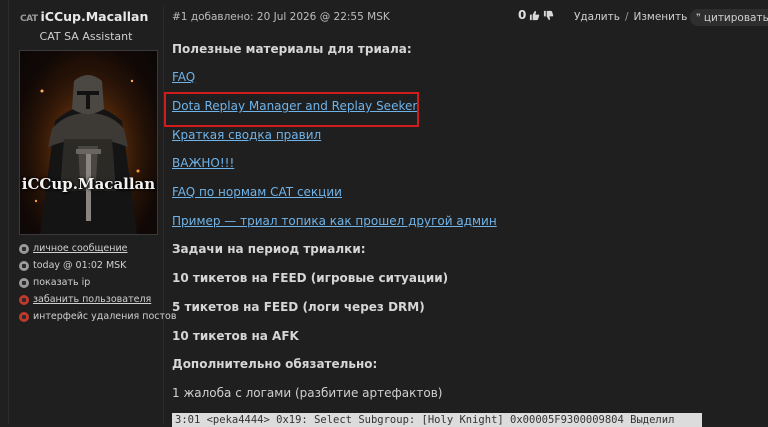 The width and height of the screenshot is (768, 427). I want to click on show-ip-label: показать ip, so click(61, 282).